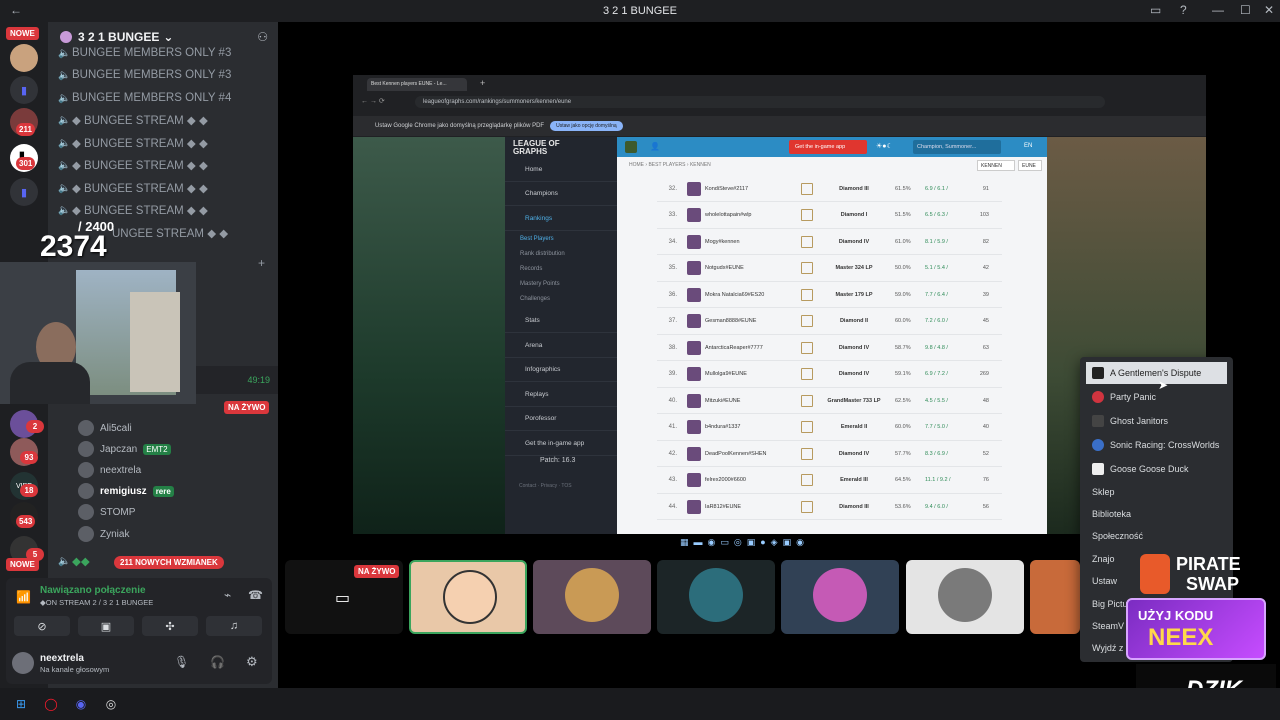 The width and height of the screenshot is (1280, 720). Describe the element at coordinates (1156, 373) in the screenshot. I see `menu-game-item: A Gentlemen's Dispute` at that location.